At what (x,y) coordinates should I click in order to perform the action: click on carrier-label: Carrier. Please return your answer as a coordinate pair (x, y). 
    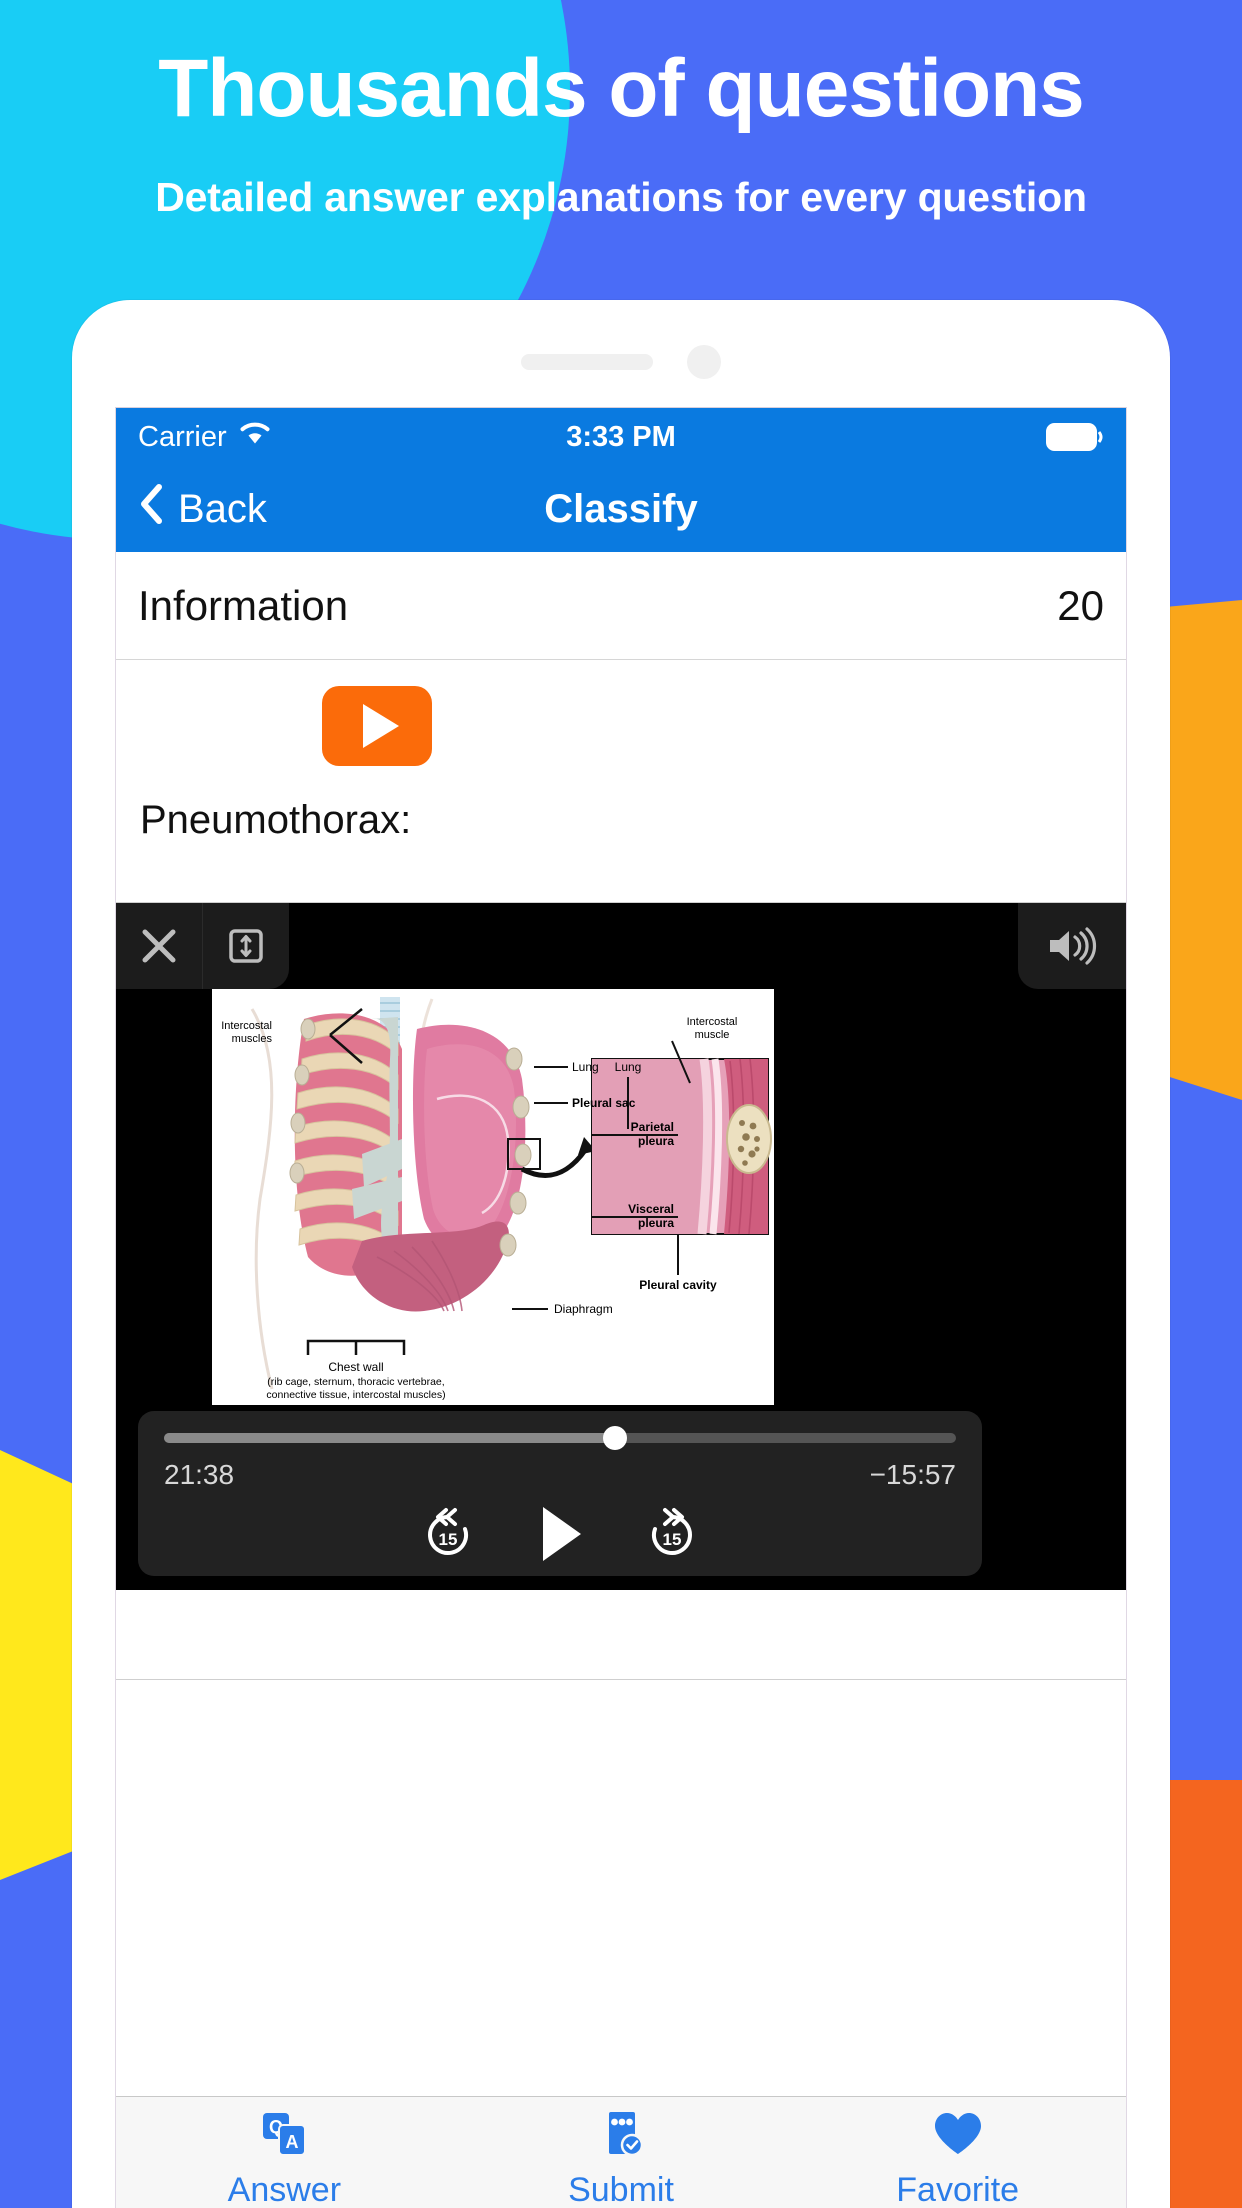
    Looking at the image, I should click on (182, 436).